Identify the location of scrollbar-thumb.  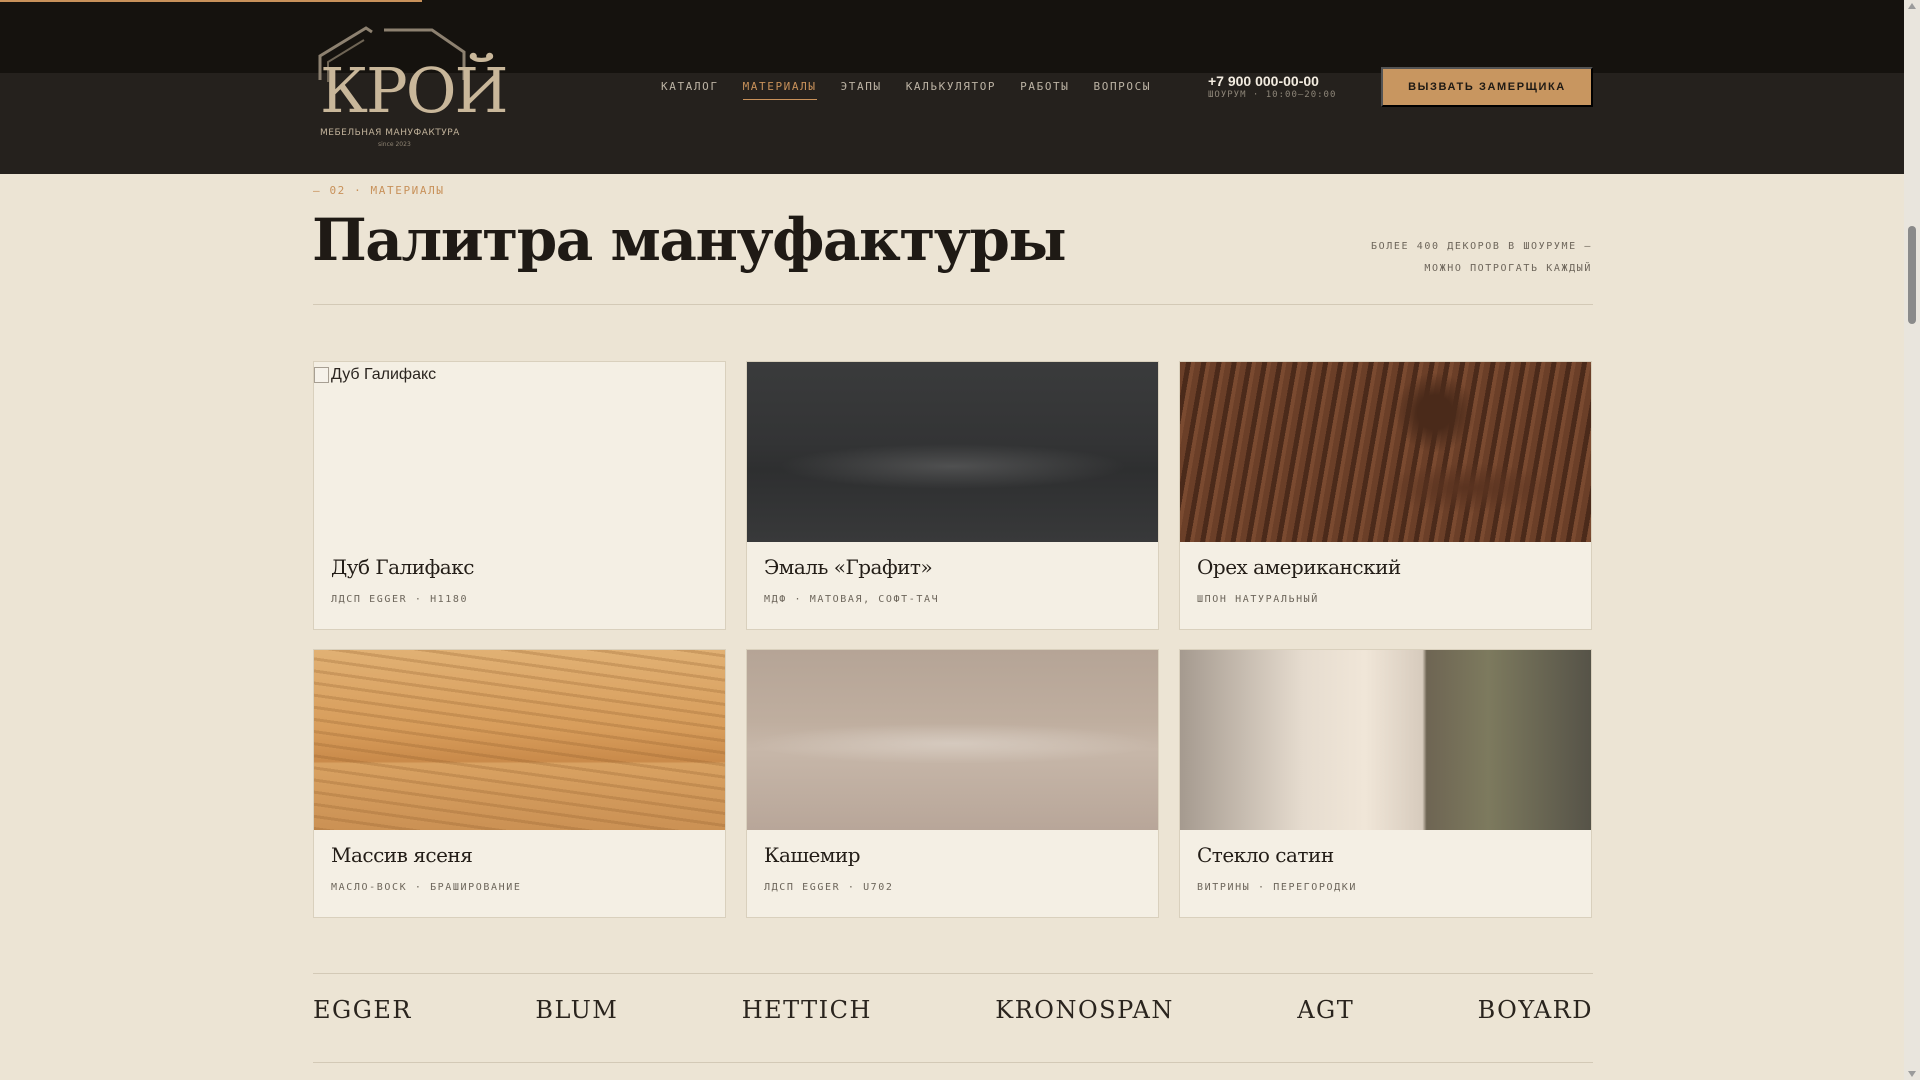
(1912, 275).